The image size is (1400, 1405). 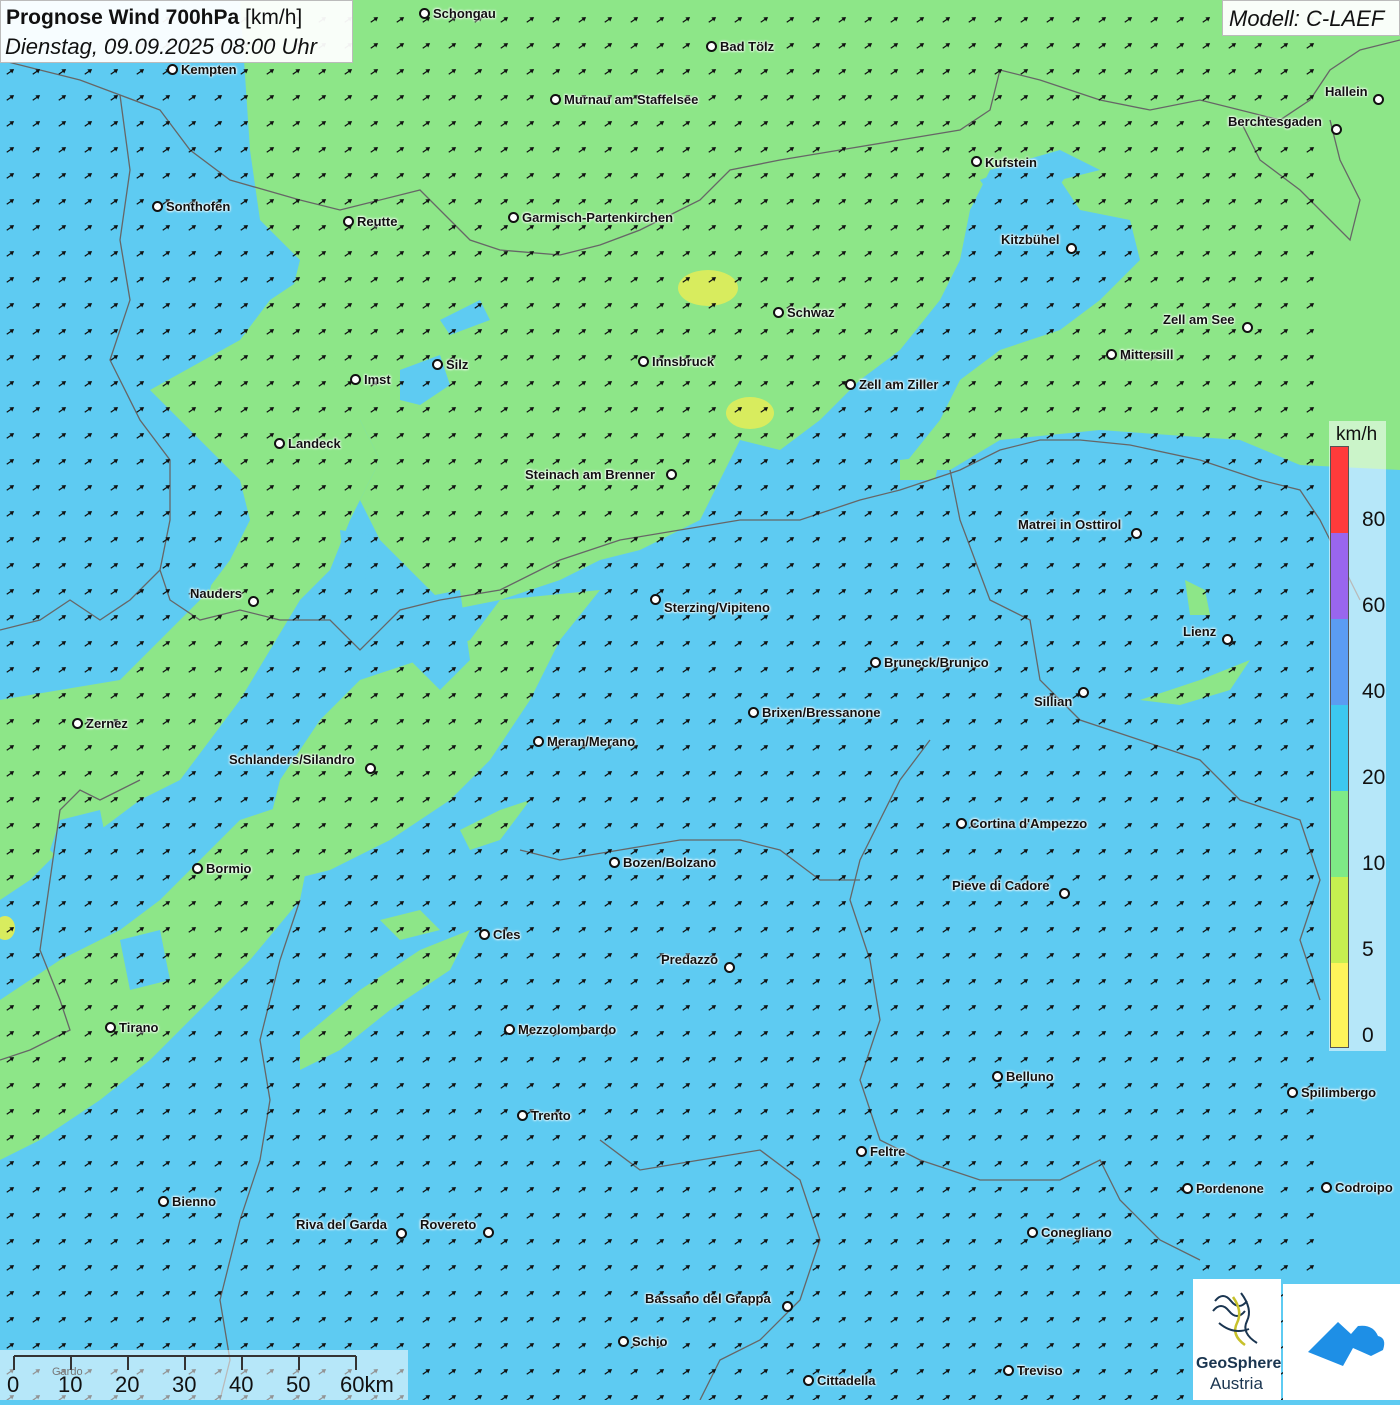 What do you see at coordinates (209, 69) in the screenshot?
I see `city-label: Kempten` at bounding box center [209, 69].